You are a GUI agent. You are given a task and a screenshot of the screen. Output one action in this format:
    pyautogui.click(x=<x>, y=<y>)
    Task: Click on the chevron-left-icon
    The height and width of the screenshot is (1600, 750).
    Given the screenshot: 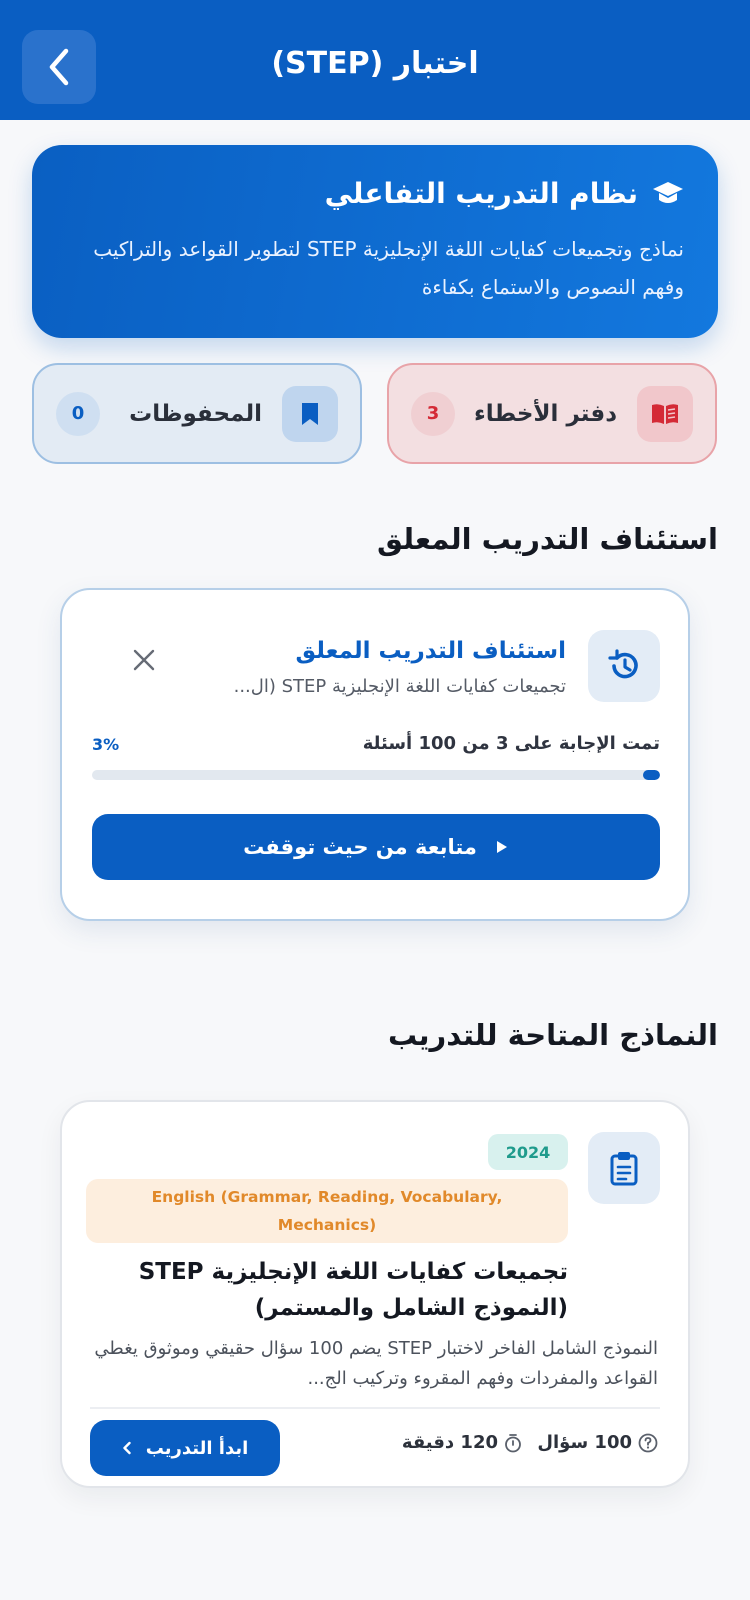 What is the action you would take?
    pyautogui.click(x=126, y=1448)
    